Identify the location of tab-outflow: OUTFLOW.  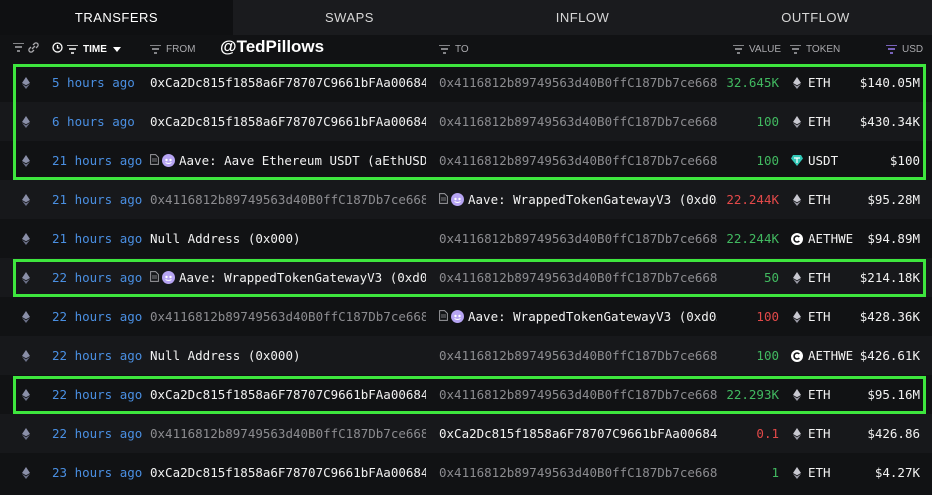
(815, 17).